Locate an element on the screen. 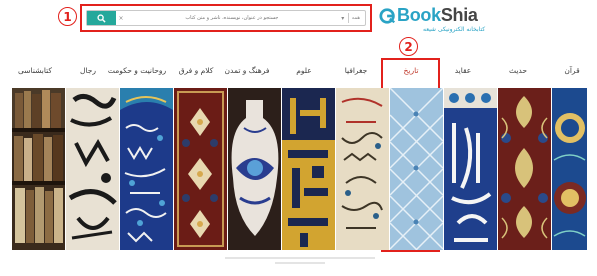 Image resolution: width=597 pixels, height=276 pixels. banner-kalam is located at coordinates (200, 169).